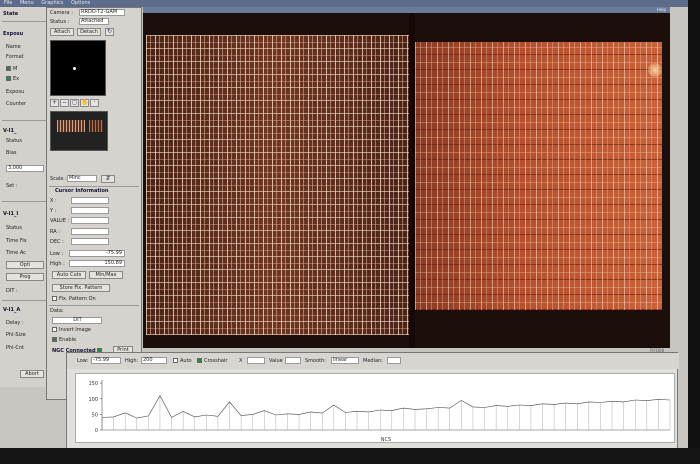 The width and height of the screenshot is (700, 464). I want to click on scale-label: Scale :, so click(58, 179).